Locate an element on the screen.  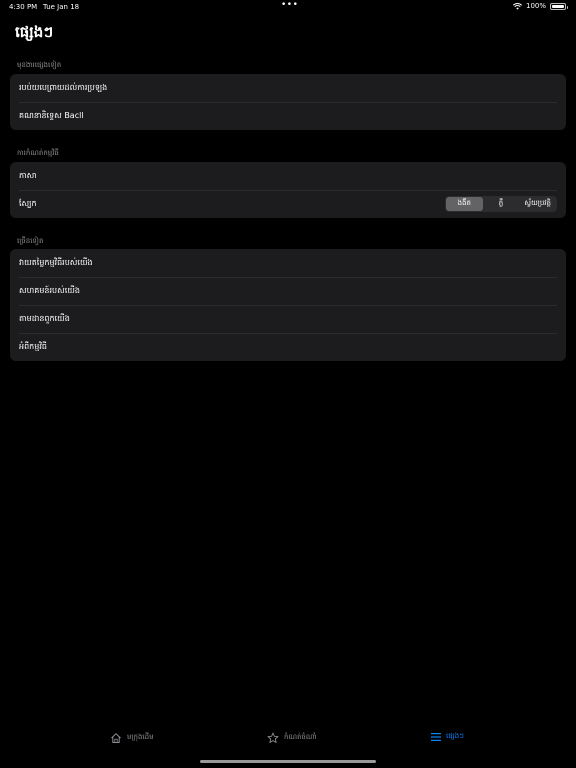
row-label: វាយតម្លៃកម្មវិធីរបស់យើង is located at coordinates (56, 262).